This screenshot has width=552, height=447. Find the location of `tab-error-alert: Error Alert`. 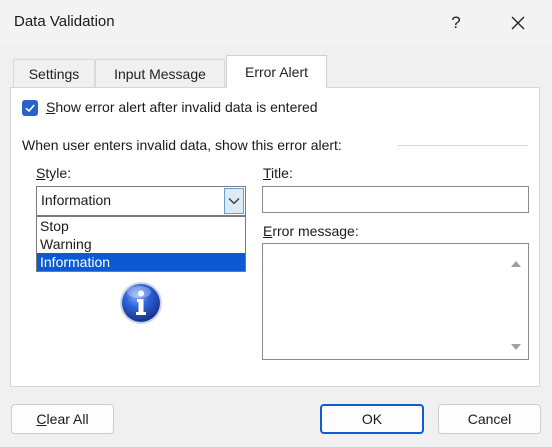

tab-error-alert: Error Alert is located at coordinates (276, 71).